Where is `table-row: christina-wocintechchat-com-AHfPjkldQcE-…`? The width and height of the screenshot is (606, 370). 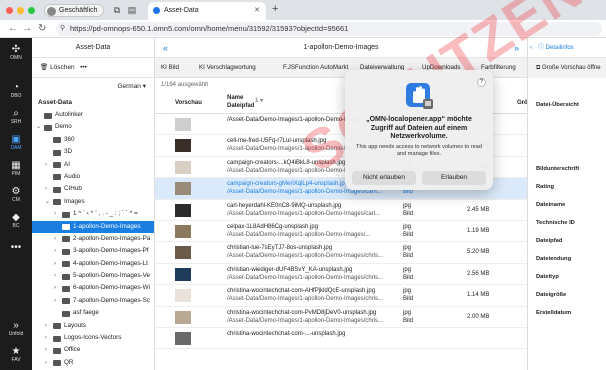 table-row: christina-wocintechchat-com-AHfPjkldQcE-… is located at coordinates (341, 296).